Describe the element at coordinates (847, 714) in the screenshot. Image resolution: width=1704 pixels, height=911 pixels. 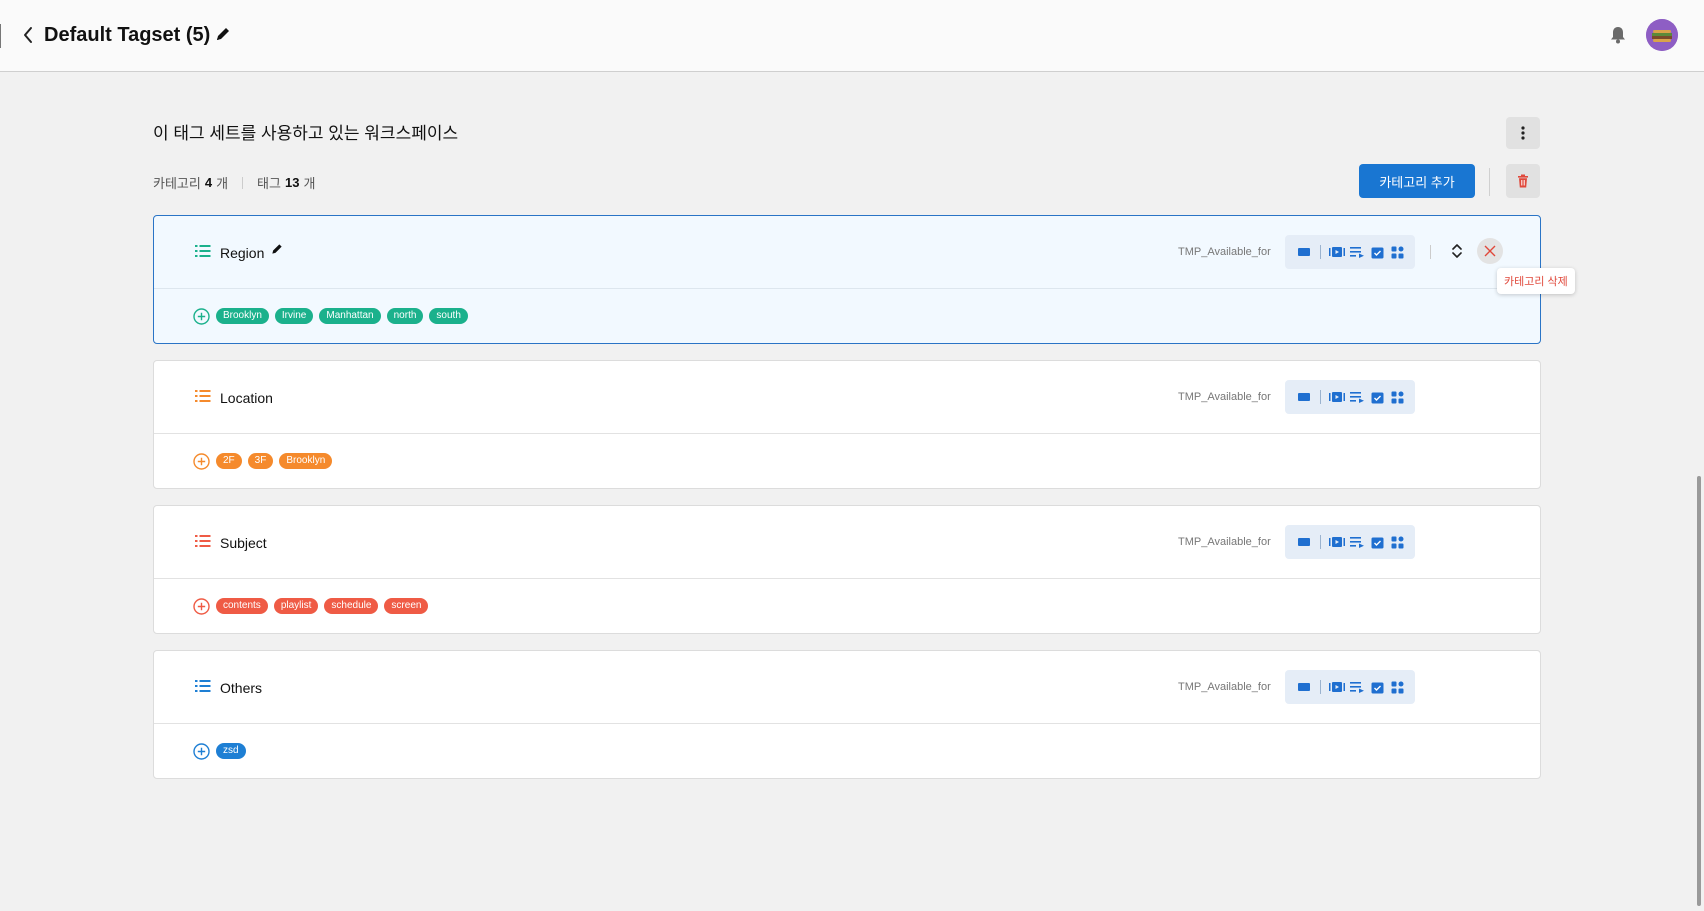
I see `category-card-others: Others TMP_Available_for zsd` at that location.